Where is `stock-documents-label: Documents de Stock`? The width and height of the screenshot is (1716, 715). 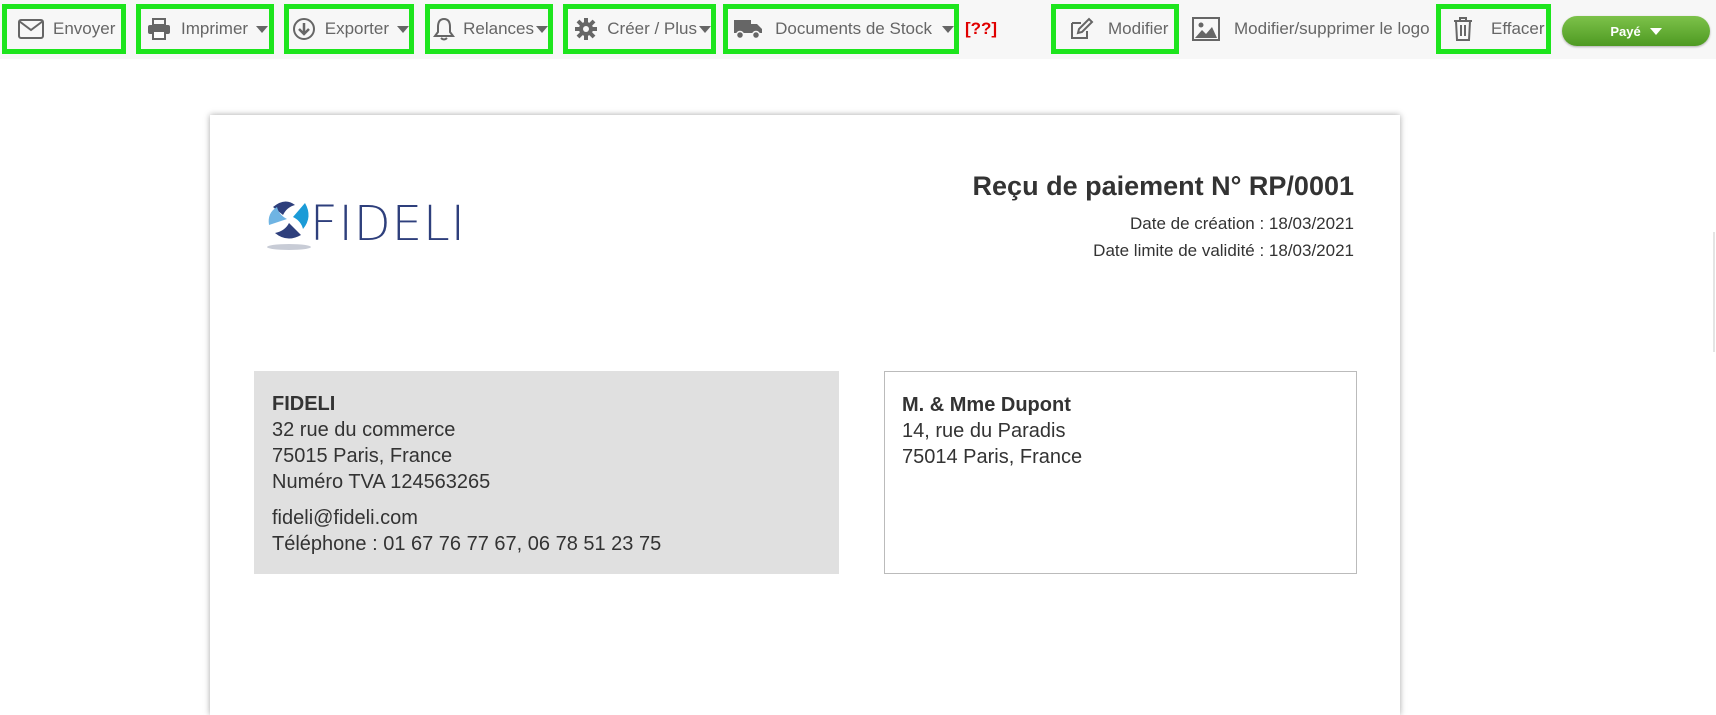
stock-documents-label: Documents de Stock is located at coordinates (853, 28).